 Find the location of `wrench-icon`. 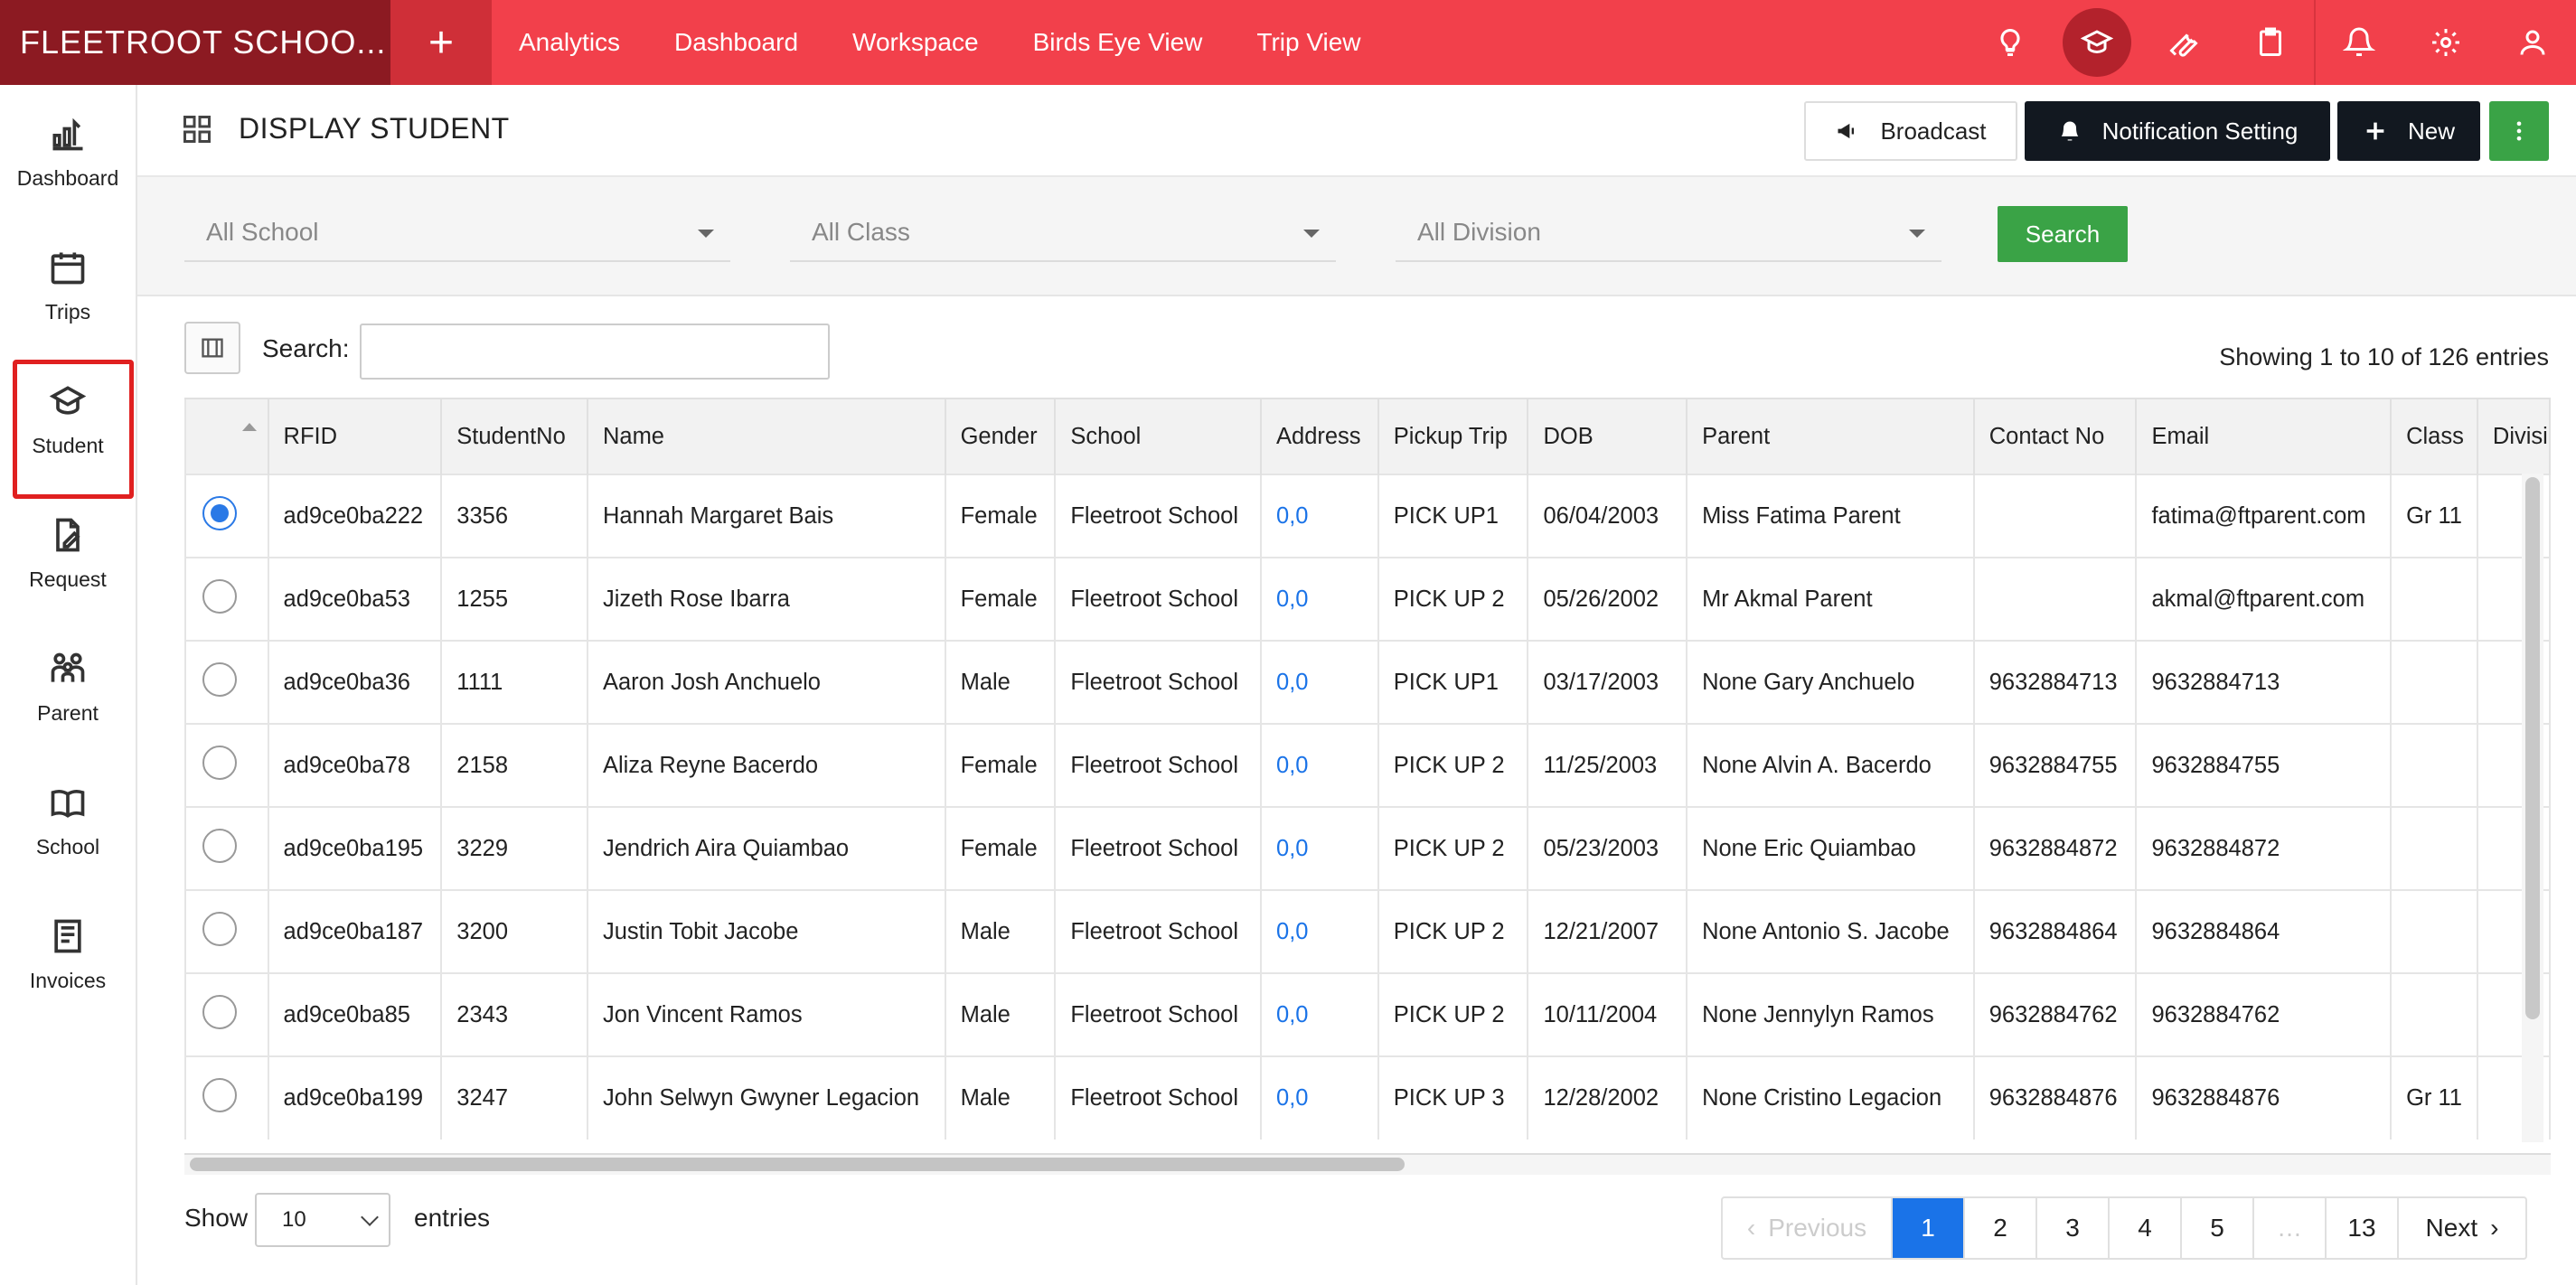

wrench-icon is located at coordinates (2184, 42).